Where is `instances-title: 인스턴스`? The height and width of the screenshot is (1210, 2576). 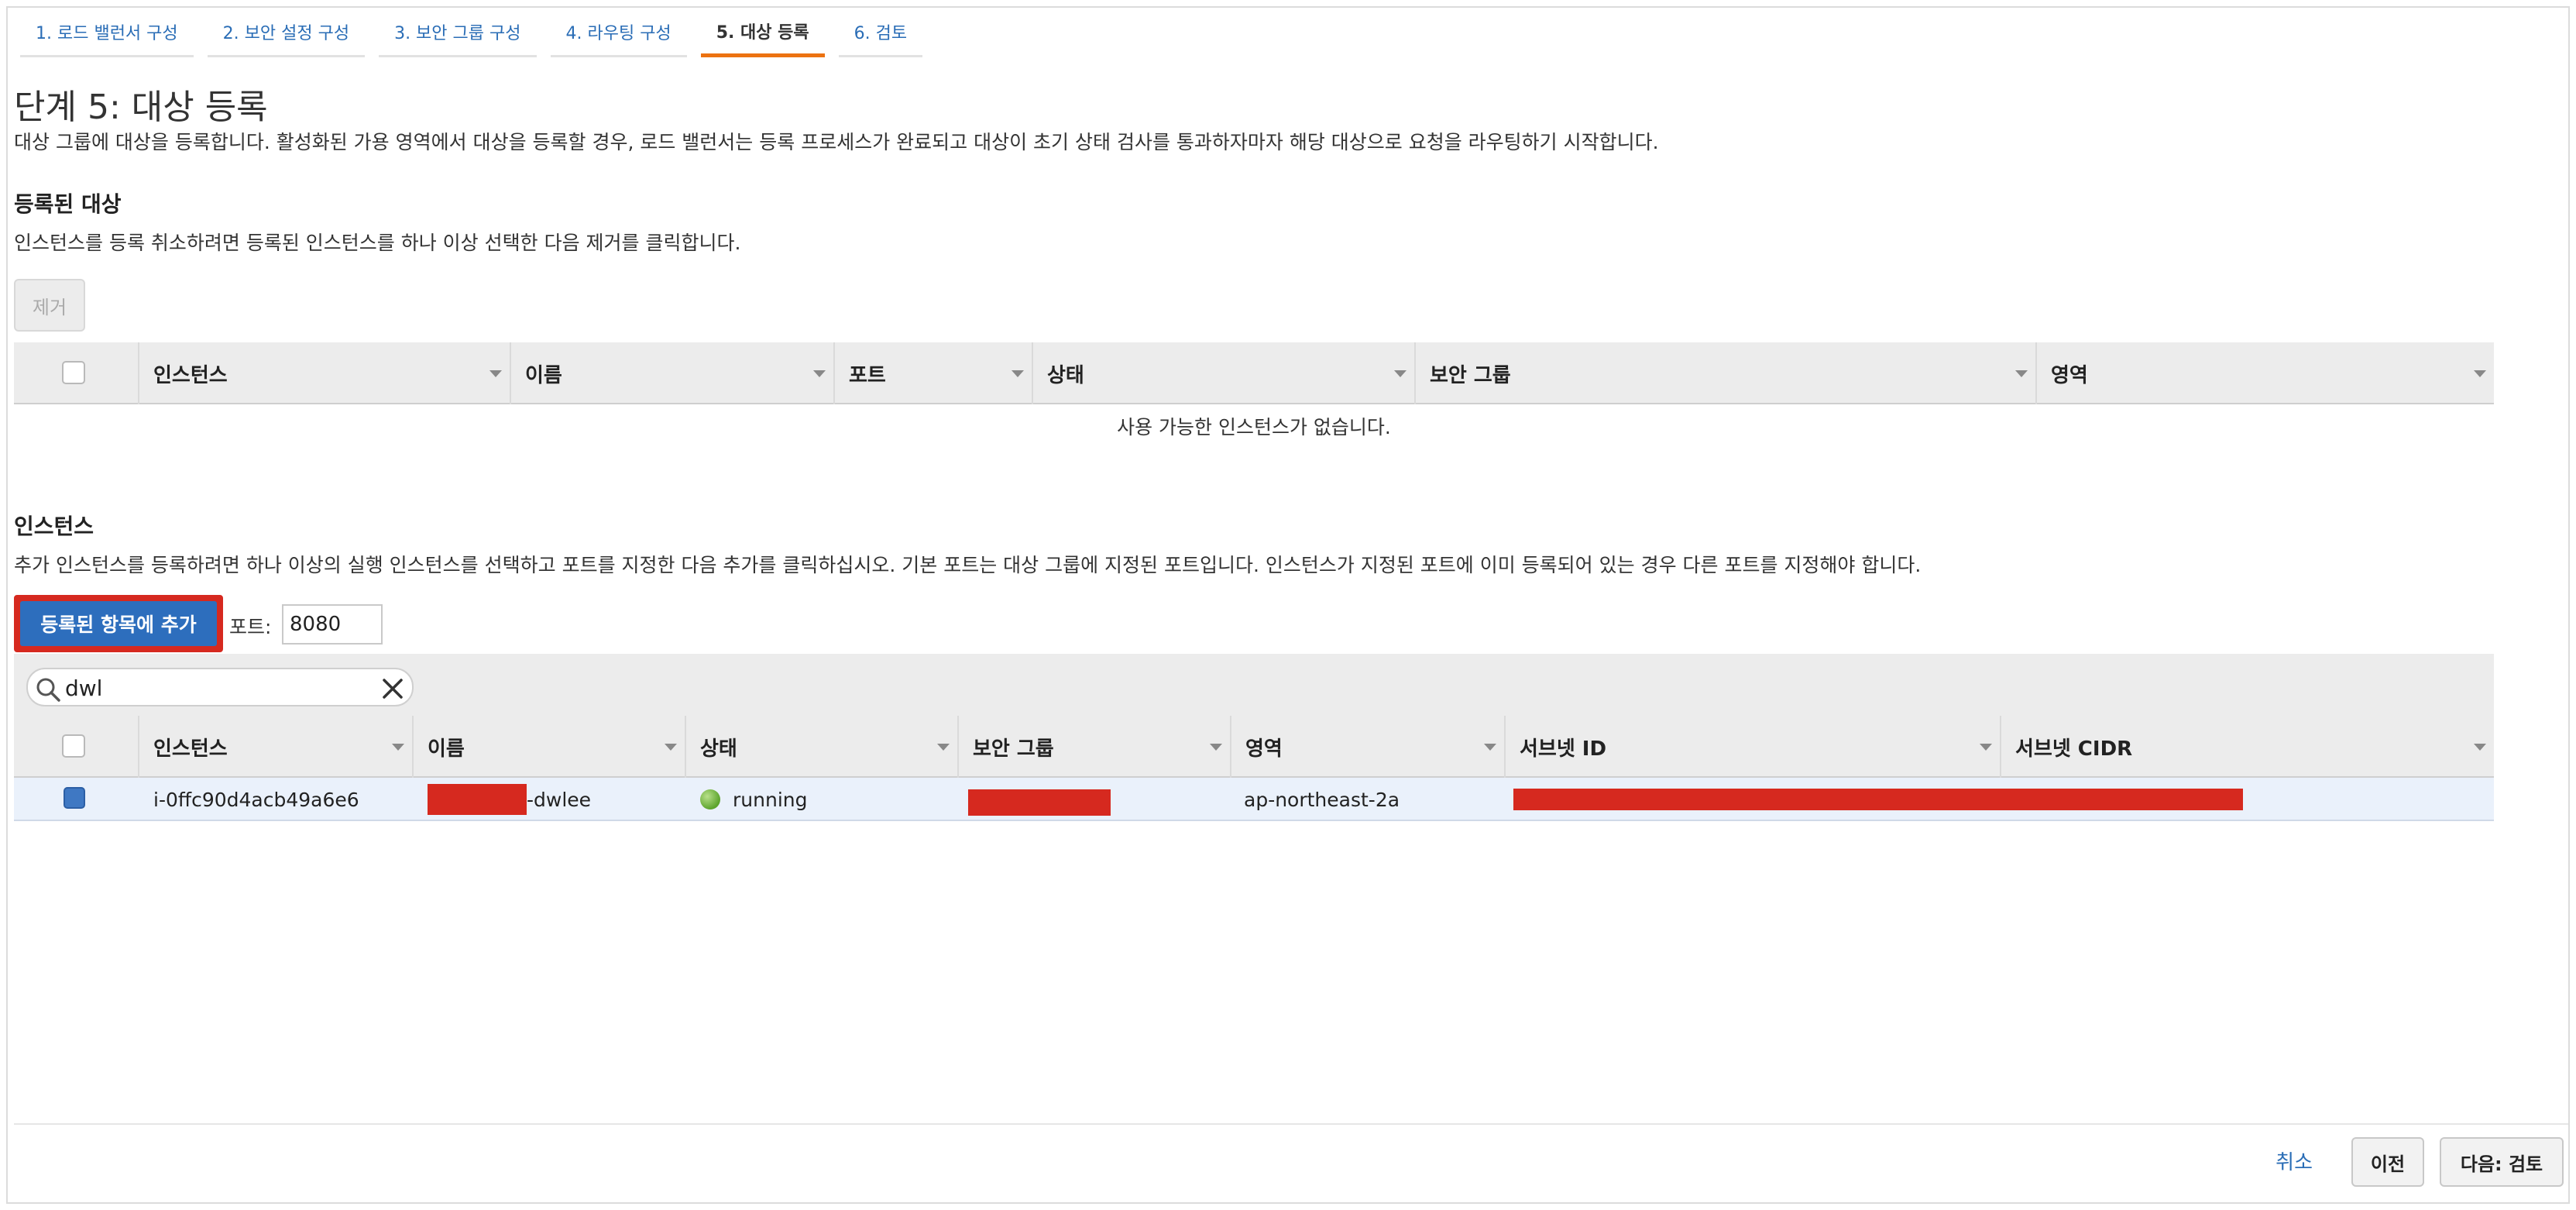 instances-title: 인스턴스 is located at coordinates (54, 526).